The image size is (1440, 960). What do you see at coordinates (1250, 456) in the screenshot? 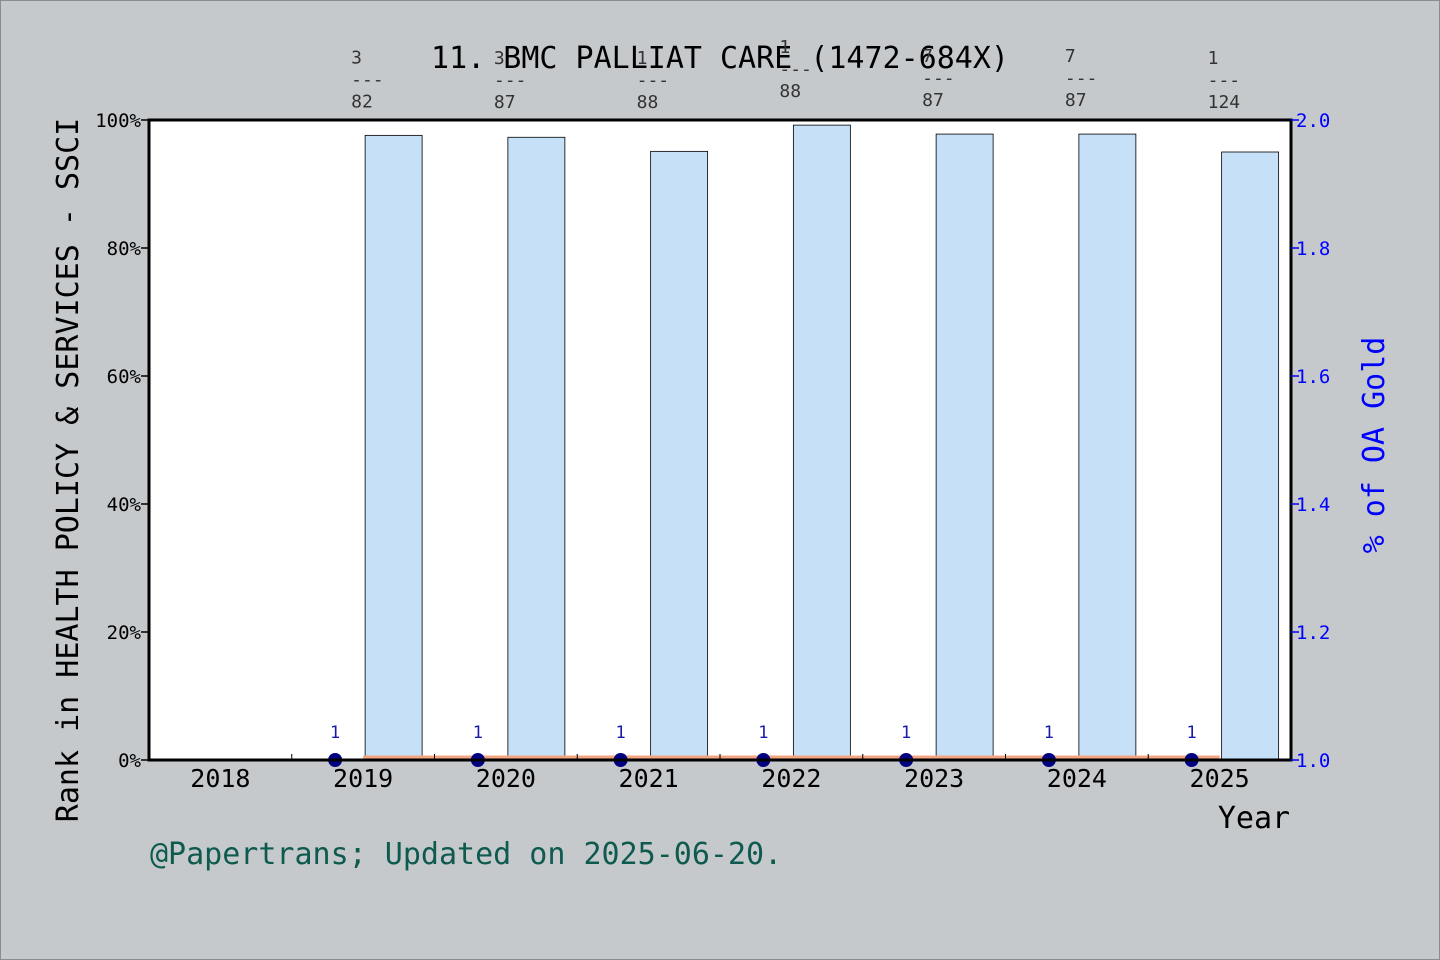
I see `bar-2025` at bounding box center [1250, 456].